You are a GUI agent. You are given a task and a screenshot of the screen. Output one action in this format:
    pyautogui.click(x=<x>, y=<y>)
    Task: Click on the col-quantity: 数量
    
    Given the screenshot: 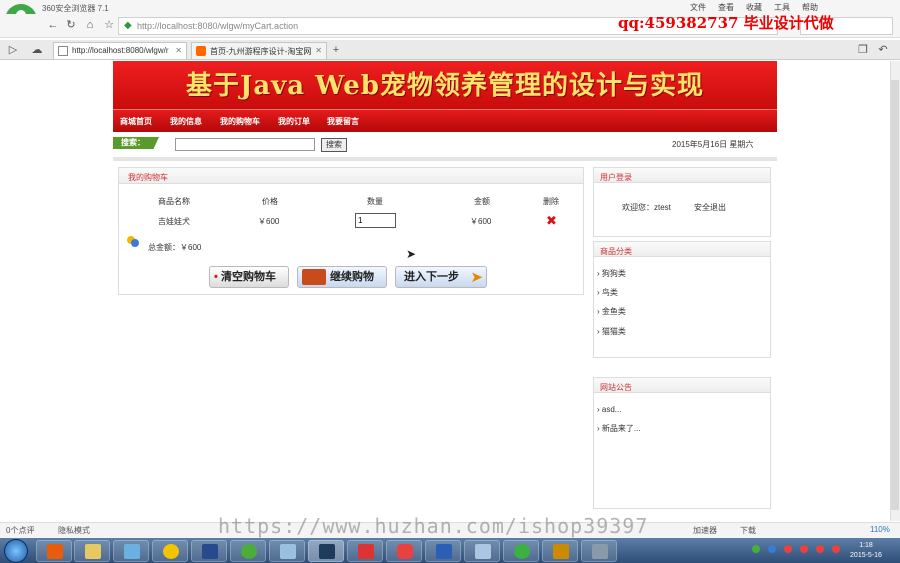 What is the action you would take?
    pyautogui.click(x=375, y=201)
    